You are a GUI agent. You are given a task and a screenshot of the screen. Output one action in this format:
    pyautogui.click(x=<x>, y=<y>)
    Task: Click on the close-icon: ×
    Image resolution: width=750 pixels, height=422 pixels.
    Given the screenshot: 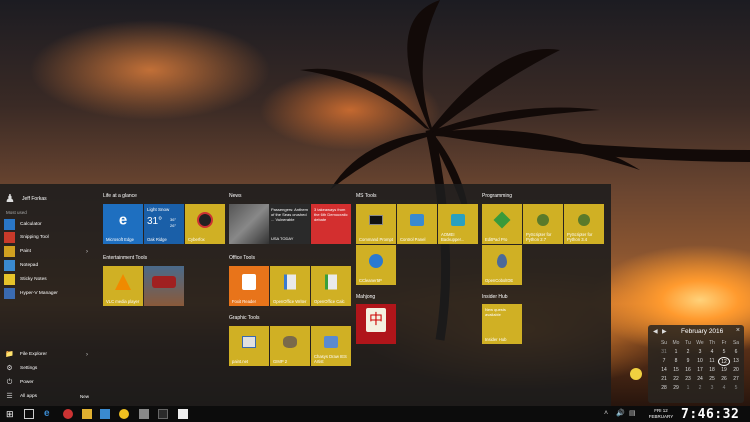 What is the action you would take?
    pyautogui.click(x=738, y=330)
    